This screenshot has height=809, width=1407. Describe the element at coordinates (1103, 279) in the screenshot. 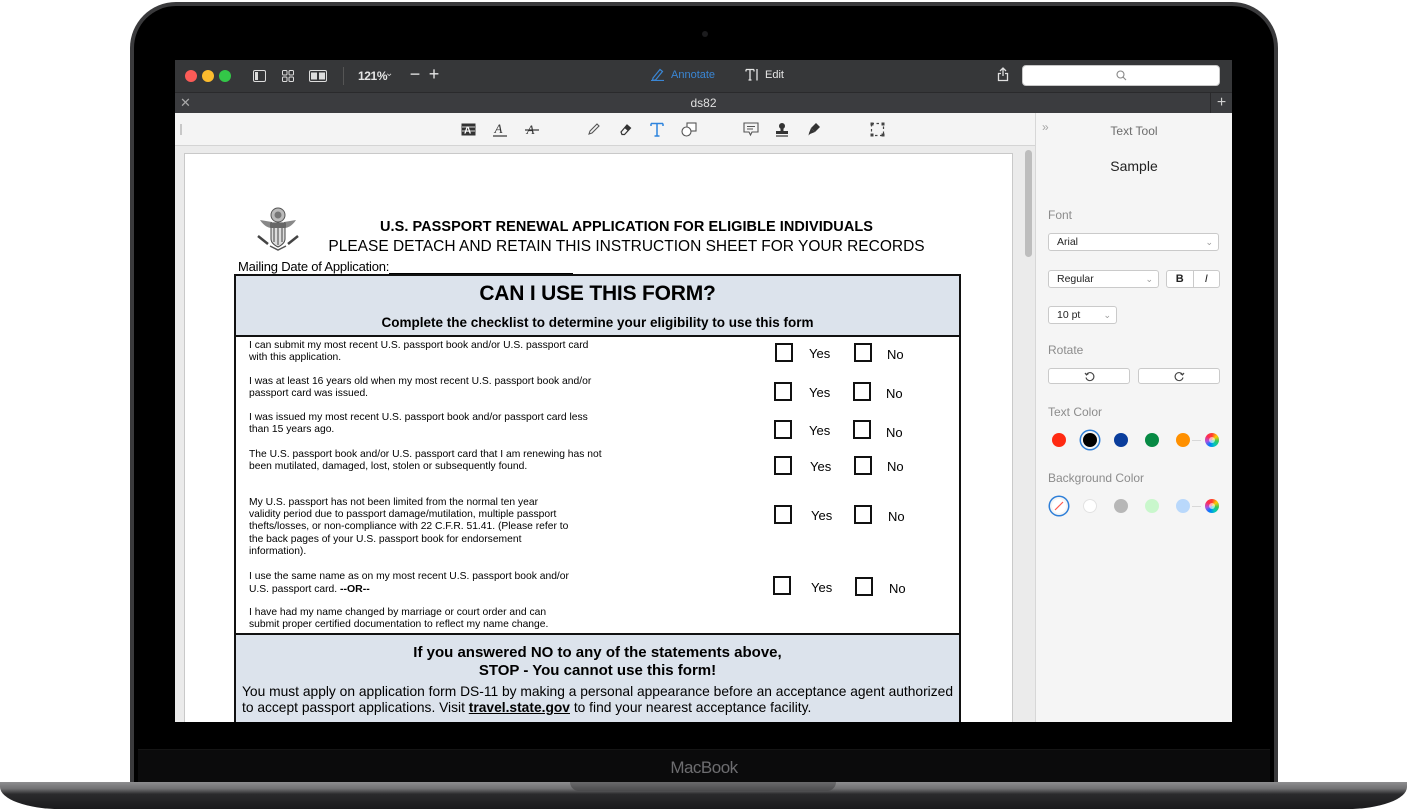

I see `font-style-select: Regular ⌄` at that location.